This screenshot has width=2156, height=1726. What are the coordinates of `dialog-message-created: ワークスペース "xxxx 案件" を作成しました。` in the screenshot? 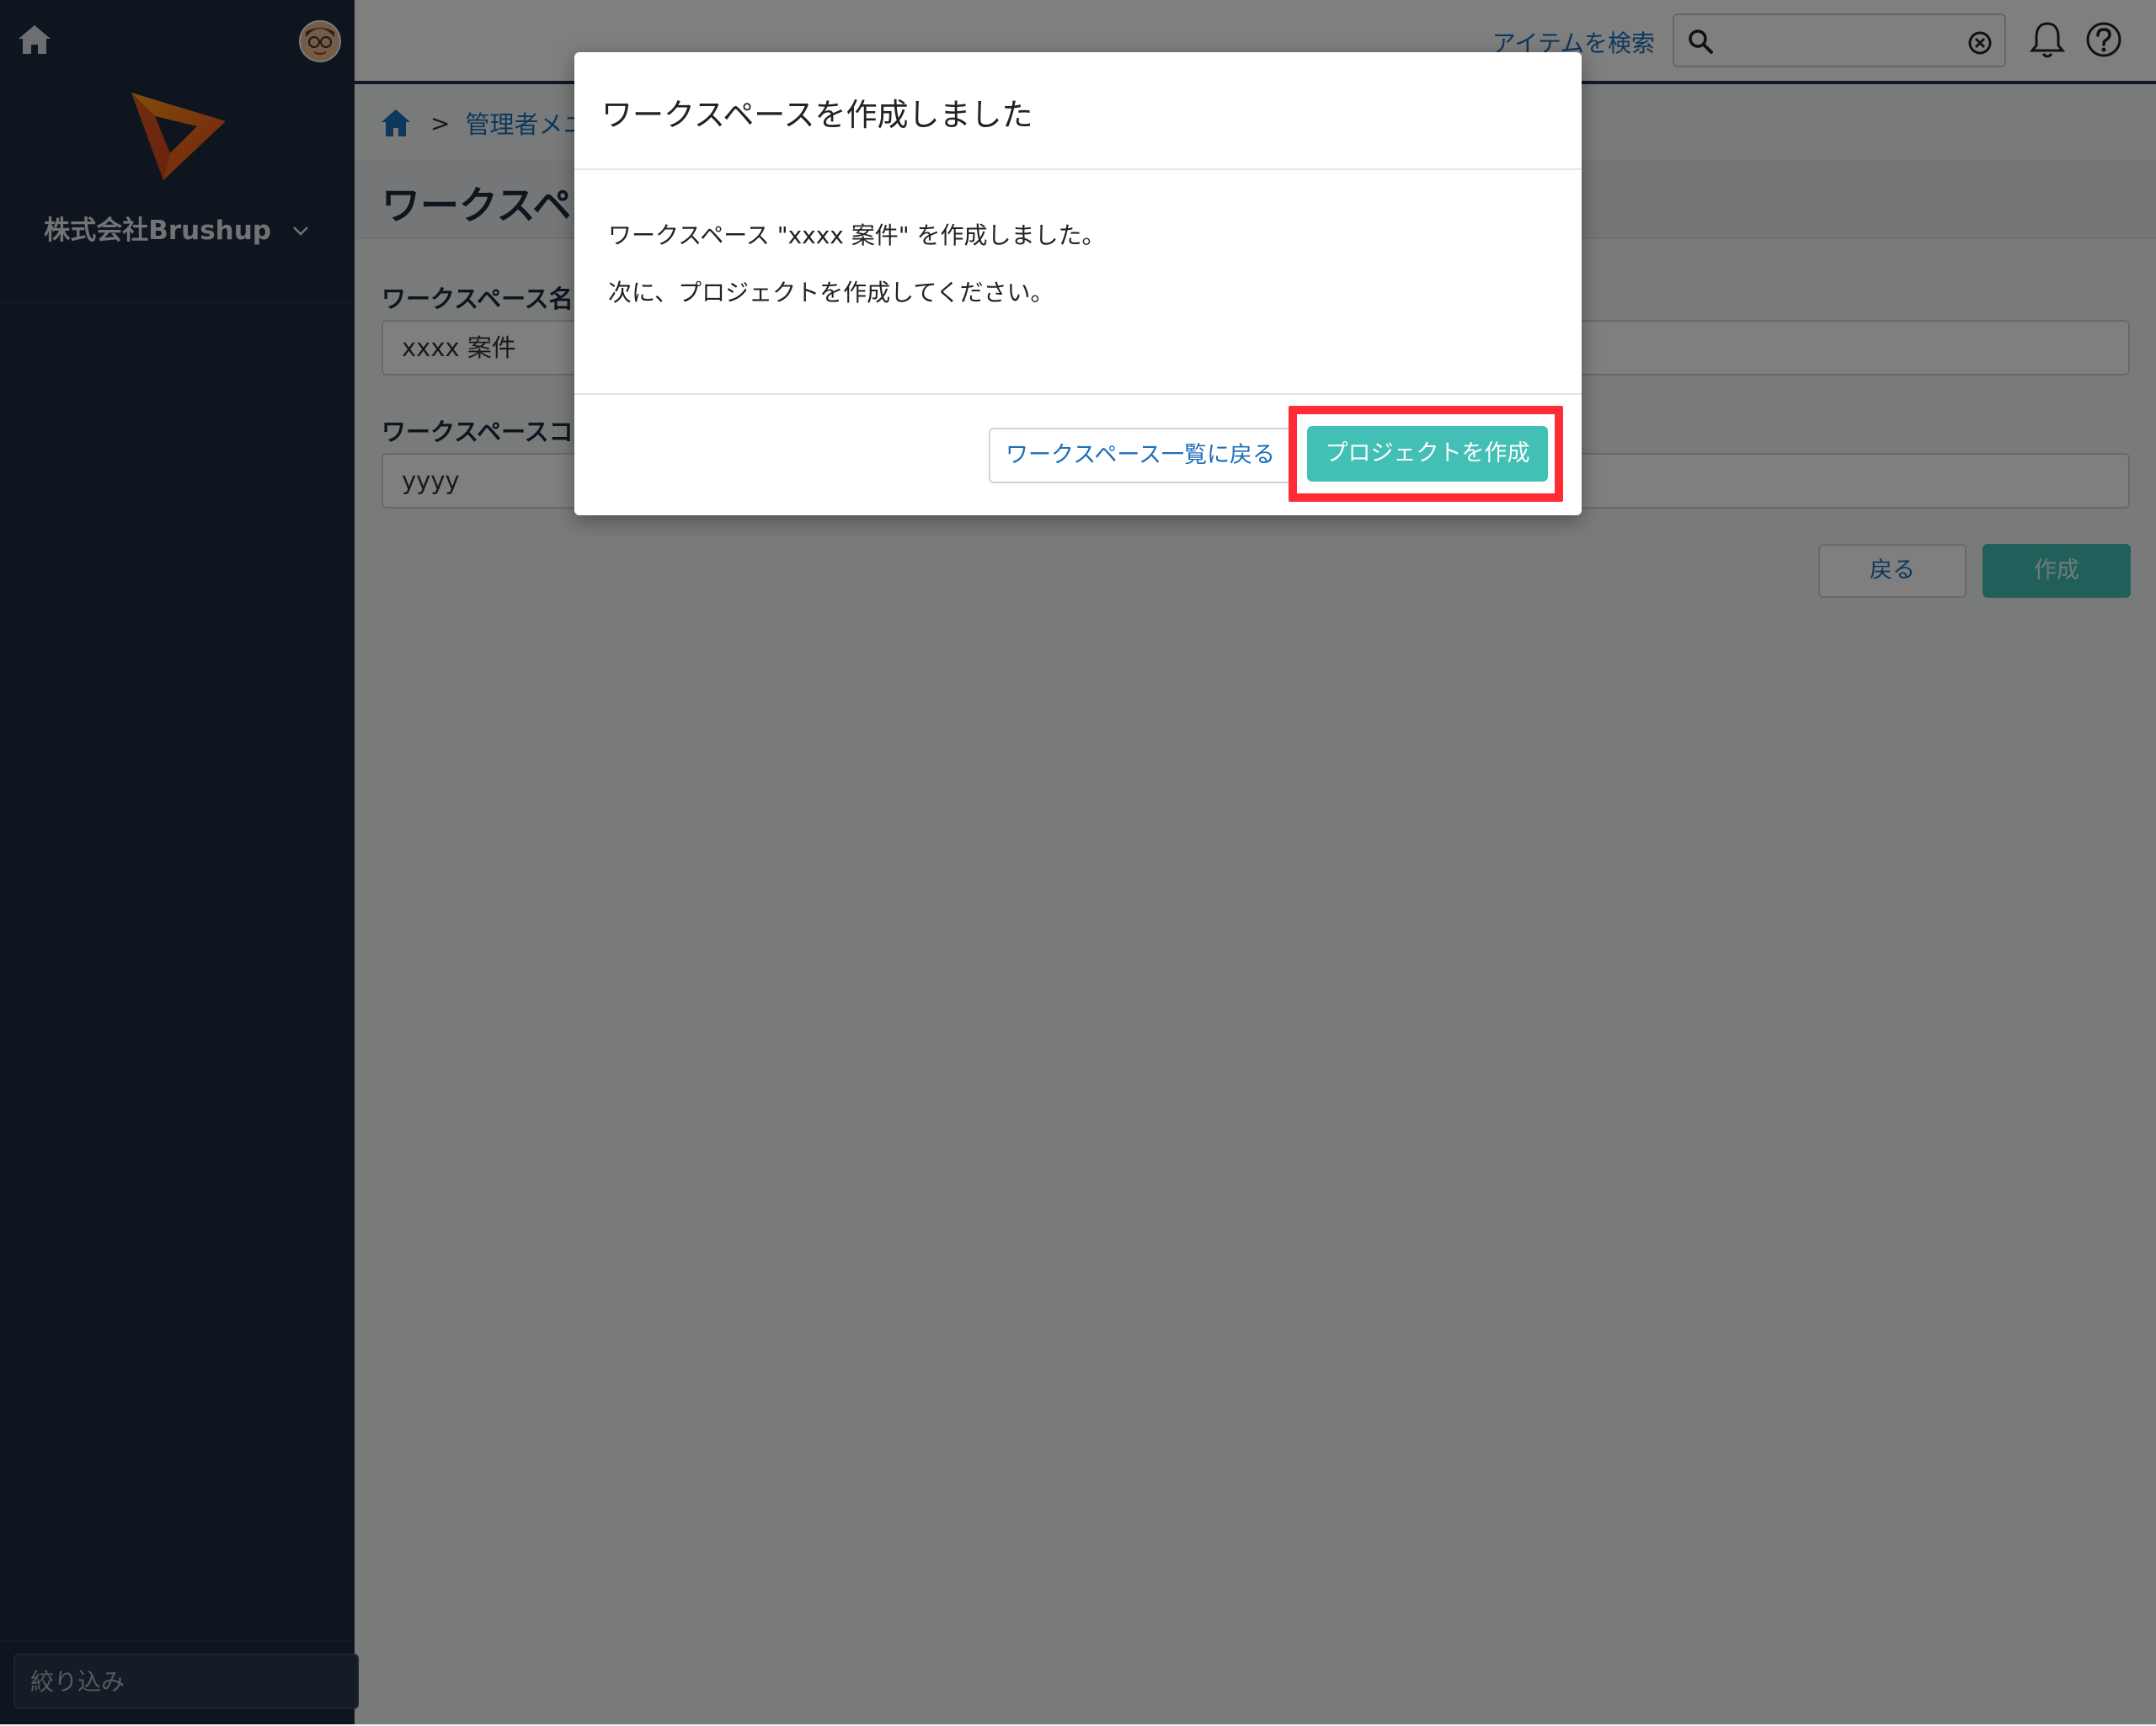 It's located at (857, 235).